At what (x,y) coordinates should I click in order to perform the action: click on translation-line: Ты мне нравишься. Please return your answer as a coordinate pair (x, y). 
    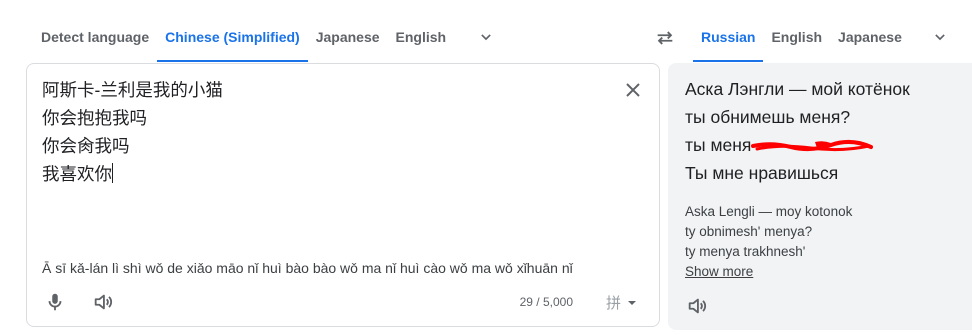
    Looking at the image, I should click on (762, 173).